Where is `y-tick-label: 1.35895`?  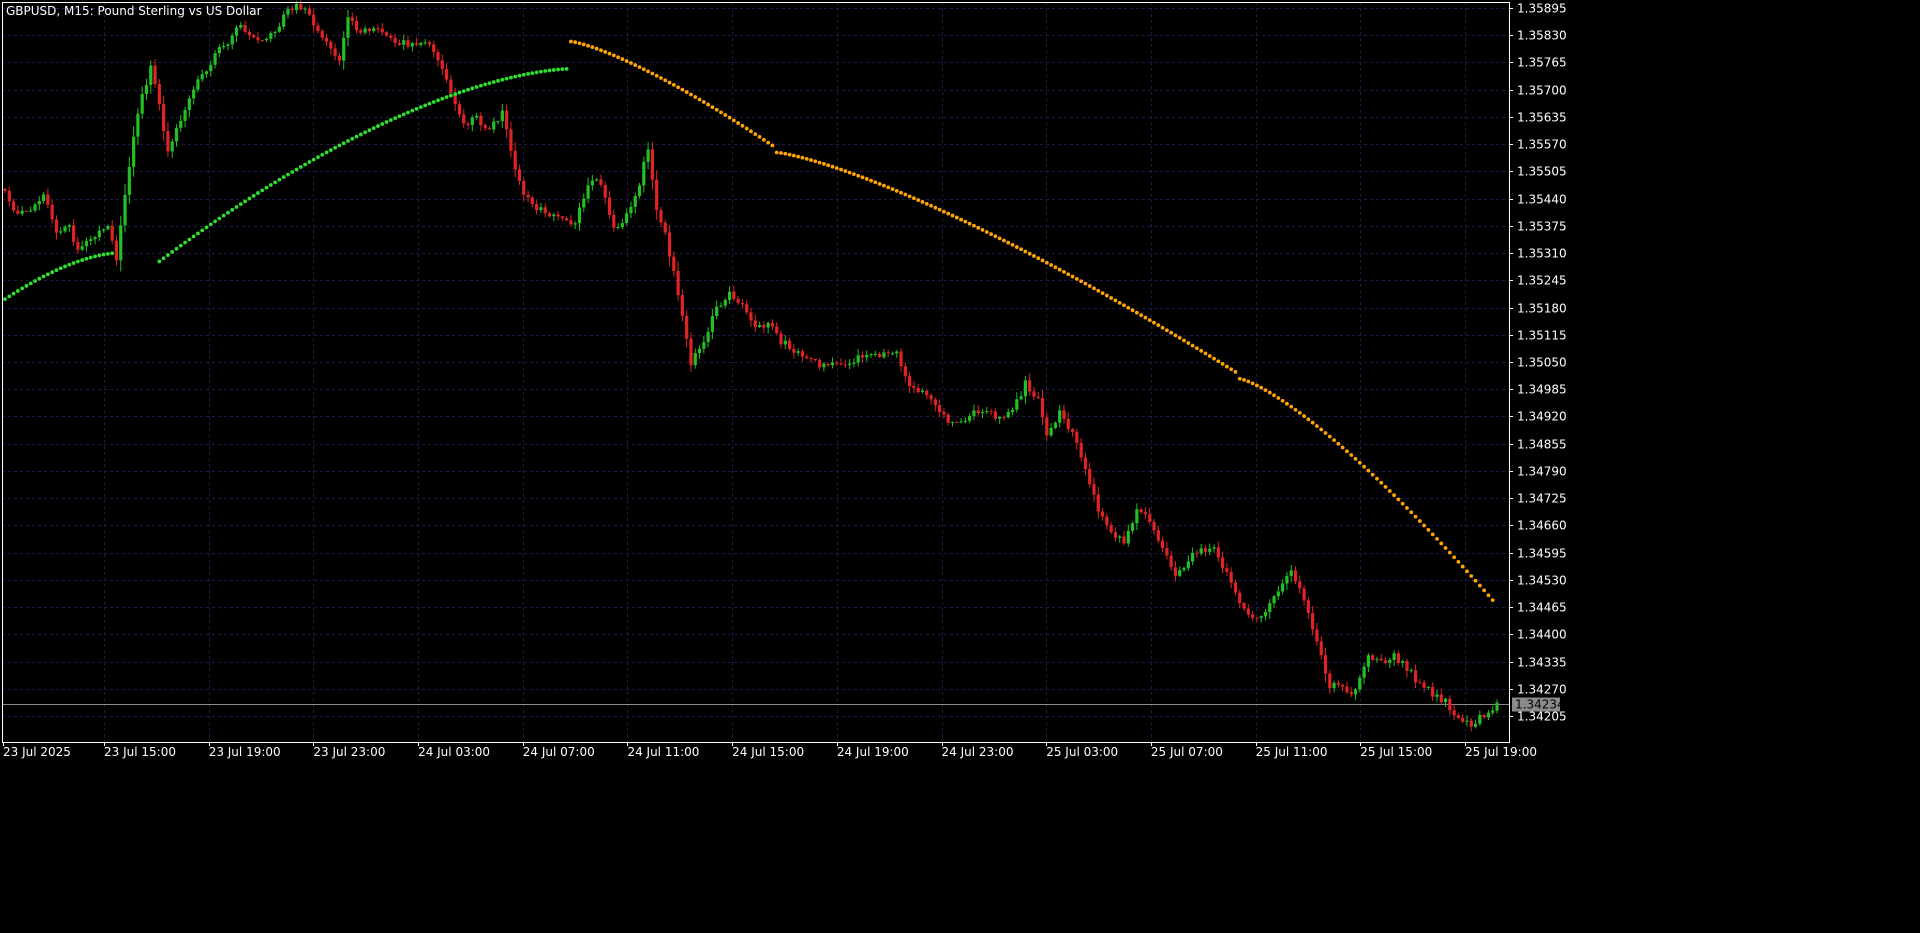 y-tick-label: 1.35895 is located at coordinates (1542, 9).